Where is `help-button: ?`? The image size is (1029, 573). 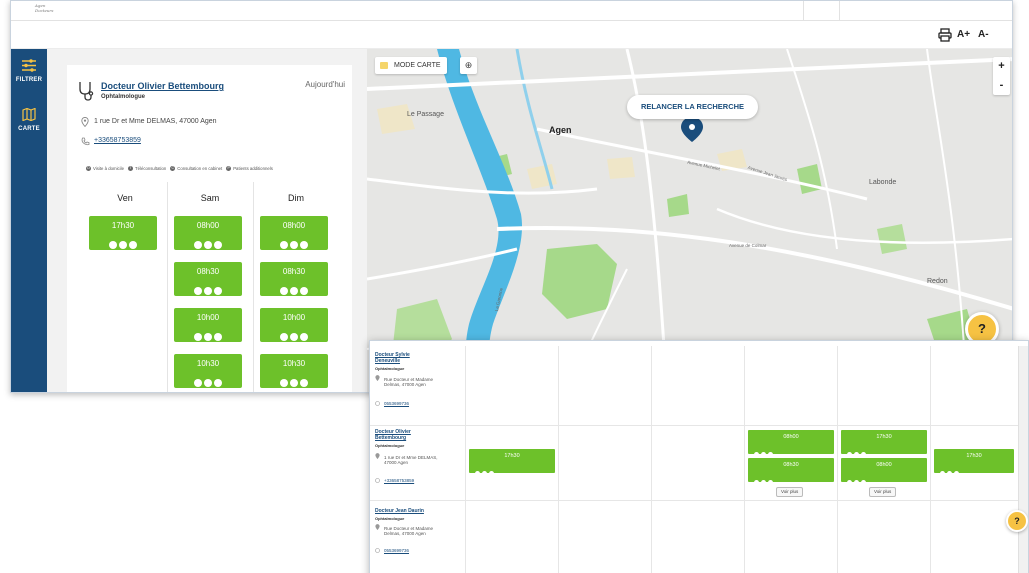 help-button: ? is located at coordinates (1017, 521).